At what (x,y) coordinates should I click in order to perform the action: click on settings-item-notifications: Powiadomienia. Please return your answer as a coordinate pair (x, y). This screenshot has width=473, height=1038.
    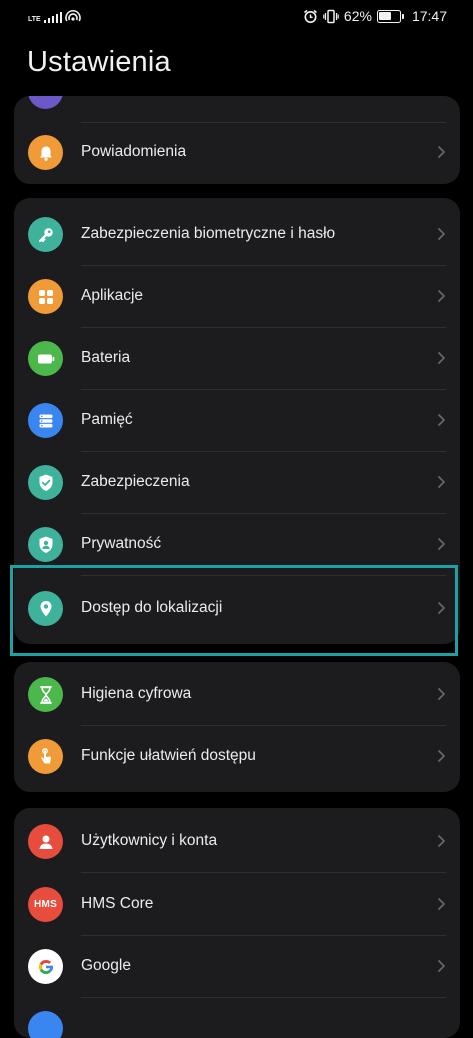
    Looking at the image, I should click on (237, 153).